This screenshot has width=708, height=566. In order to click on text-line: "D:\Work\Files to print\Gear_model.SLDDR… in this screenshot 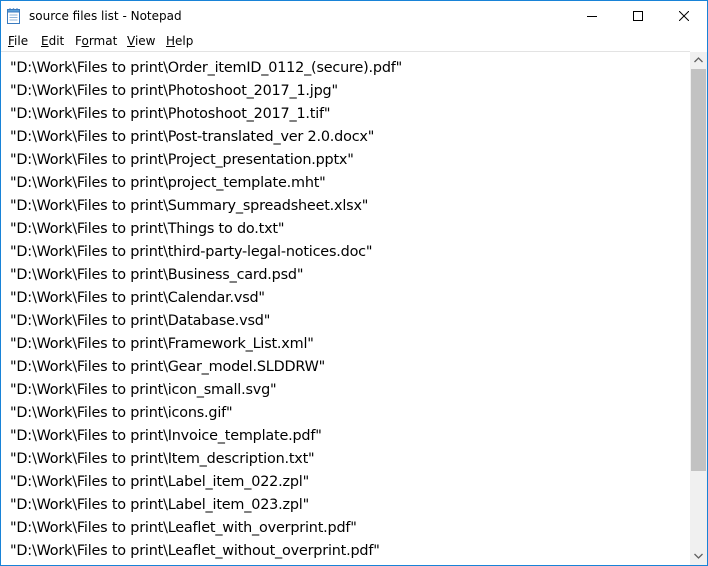, I will do `click(168, 367)`.